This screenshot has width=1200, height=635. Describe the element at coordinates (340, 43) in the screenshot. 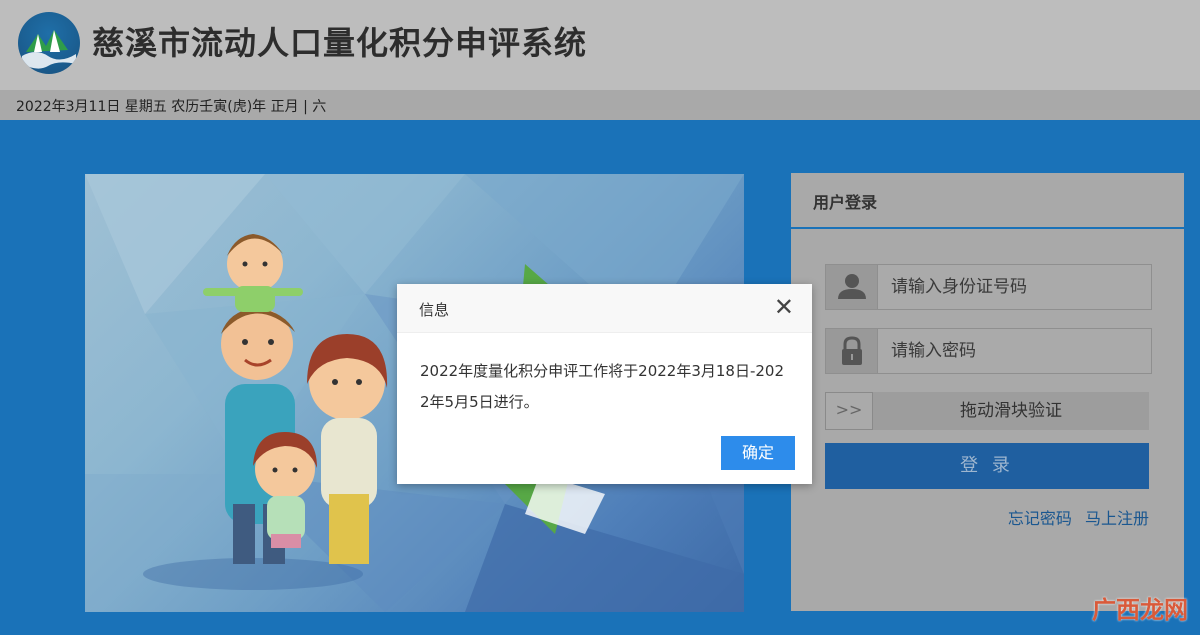

I see `site-title: 慈溪市流动人口量化积分申评系统` at that location.